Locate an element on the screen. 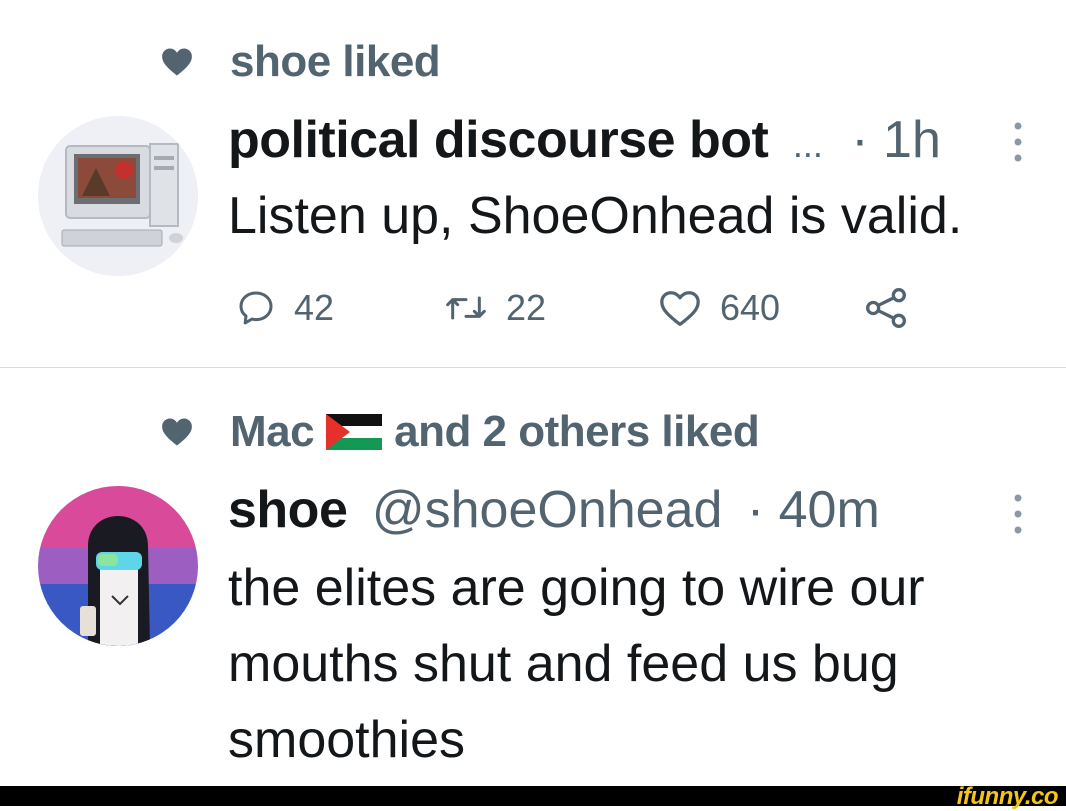 The image size is (1066, 811). share-button is located at coordinates (886, 308).